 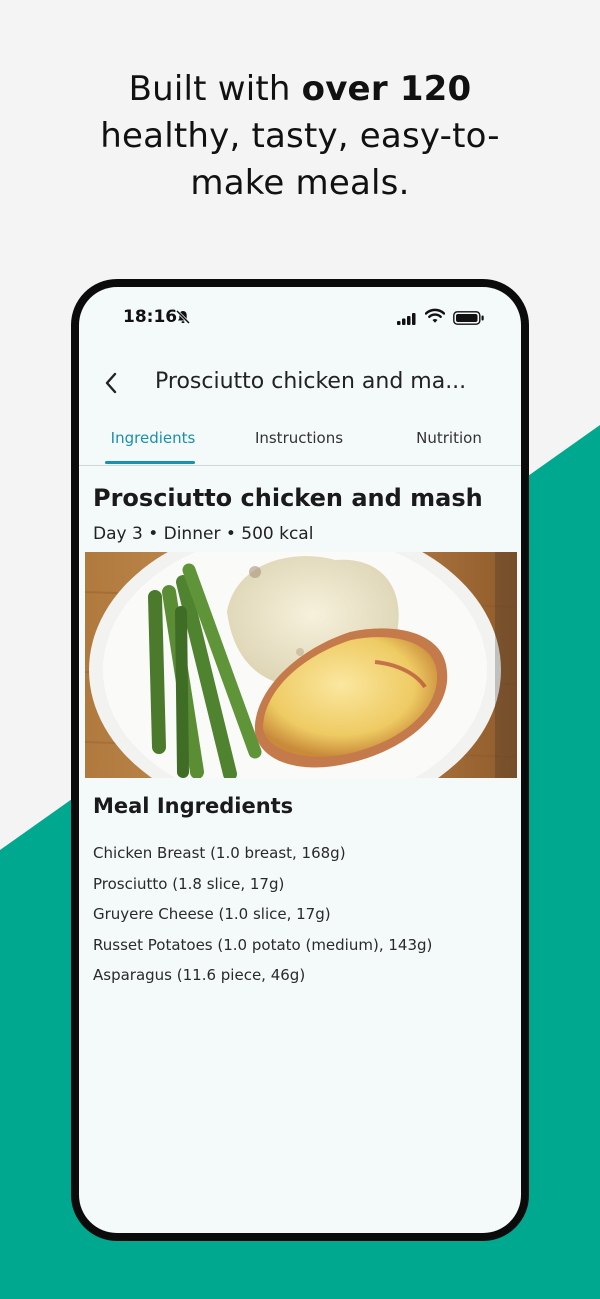 What do you see at coordinates (215, 89) in the screenshot?
I see `headline-text: Built with` at bounding box center [215, 89].